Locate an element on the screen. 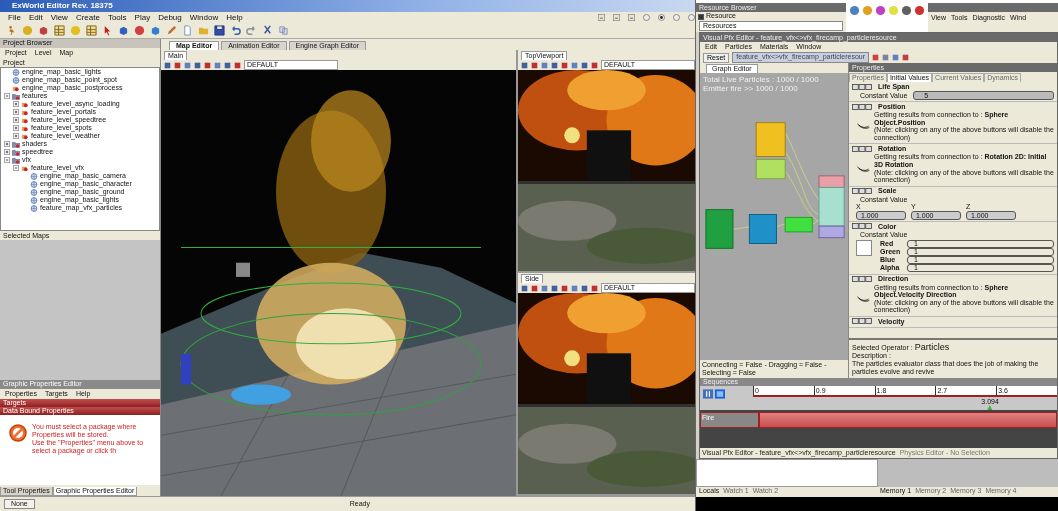 This screenshot has height=511, width=1058. color-swatch is located at coordinates (864, 247).